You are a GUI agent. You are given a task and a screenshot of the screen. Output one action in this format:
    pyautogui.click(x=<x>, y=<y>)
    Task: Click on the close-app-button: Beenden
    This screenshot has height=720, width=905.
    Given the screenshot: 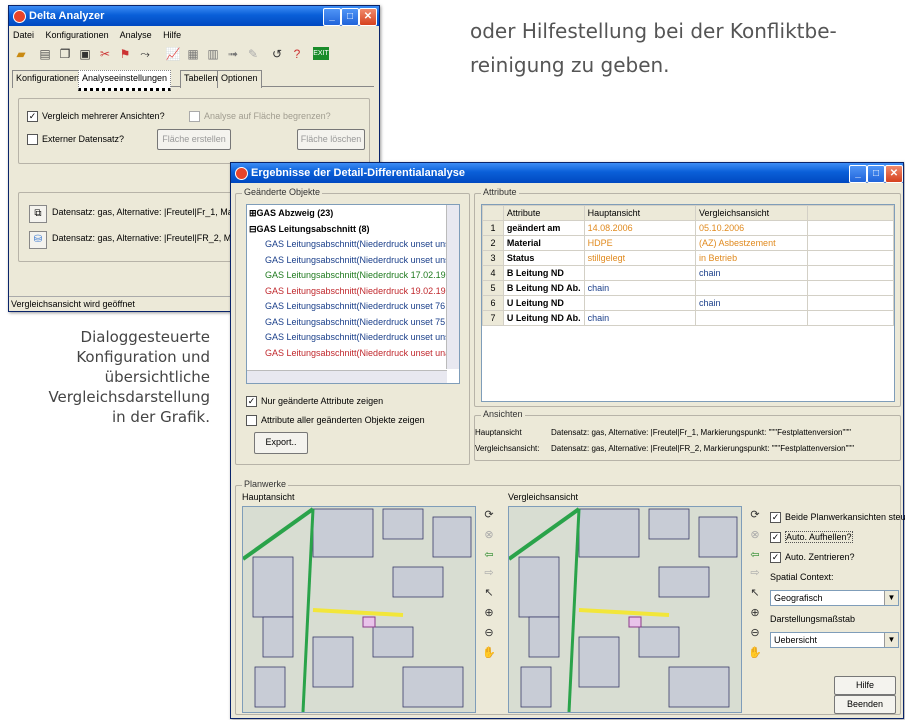 What is the action you would take?
    pyautogui.click(x=865, y=704)
    